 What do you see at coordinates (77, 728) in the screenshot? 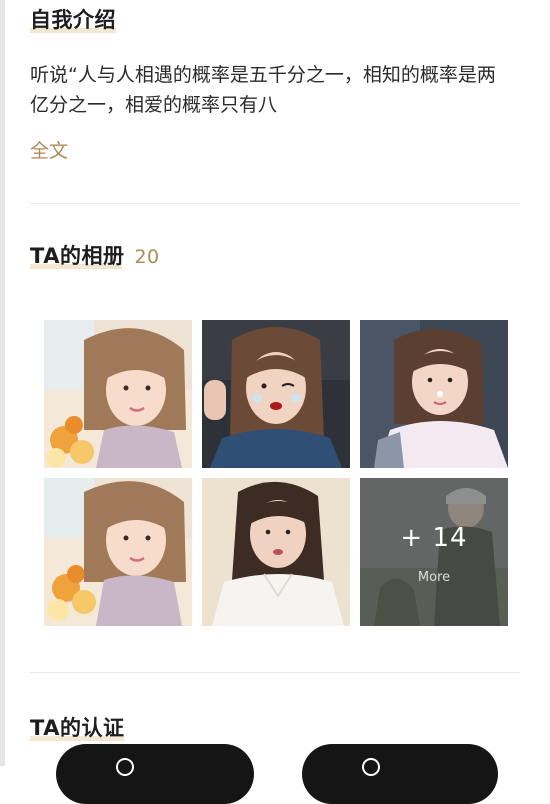
I see `certification-title: TA的认证` at bounding box center [77, 728].